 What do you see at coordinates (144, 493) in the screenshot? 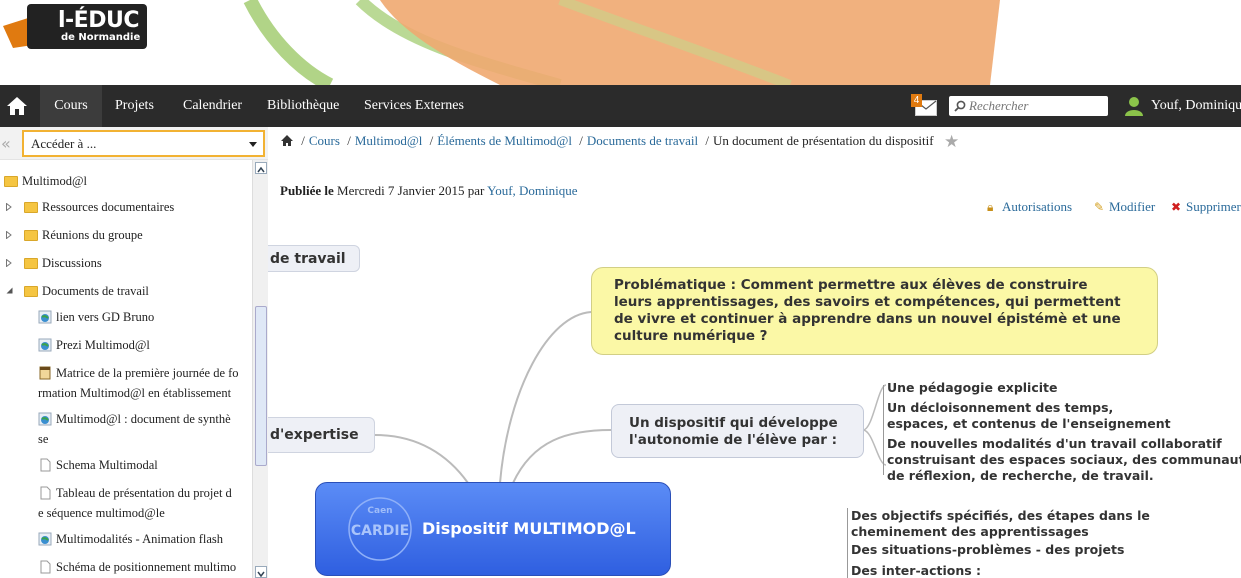
I see `doc-label-line1: Tableau de présentation du projet d` at bounding box center [144, 493].